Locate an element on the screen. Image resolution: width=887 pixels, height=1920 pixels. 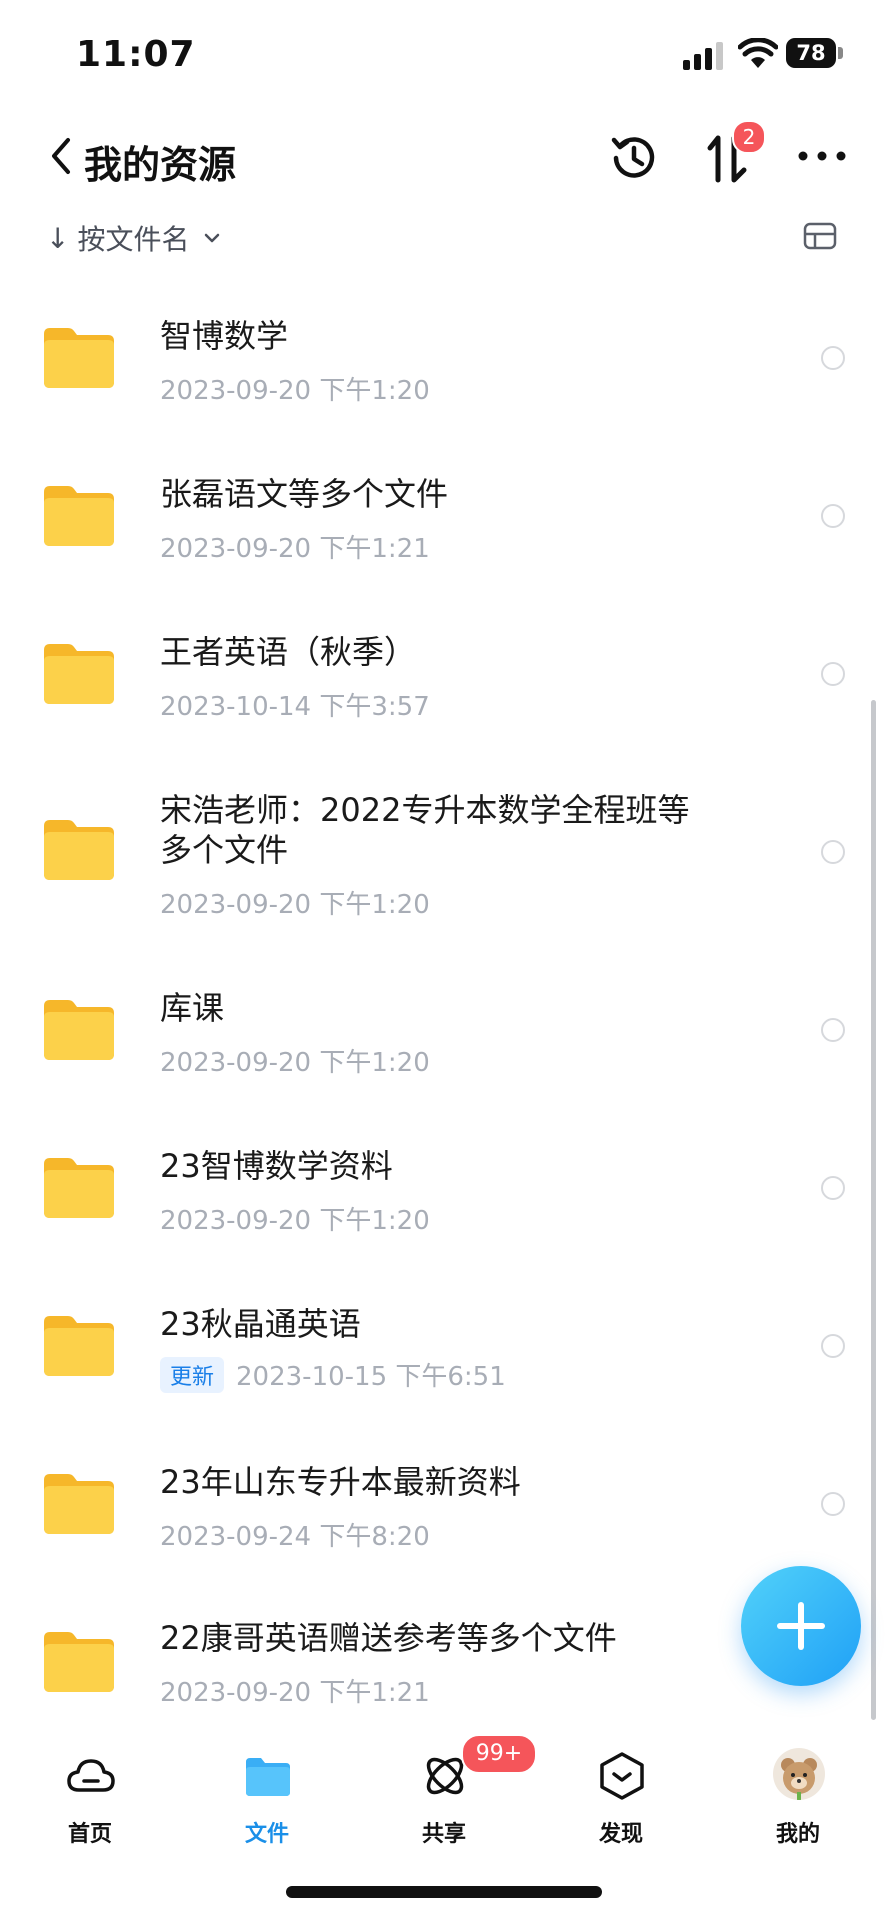
file-name: 库课 is located at coordinates (192, 1008).